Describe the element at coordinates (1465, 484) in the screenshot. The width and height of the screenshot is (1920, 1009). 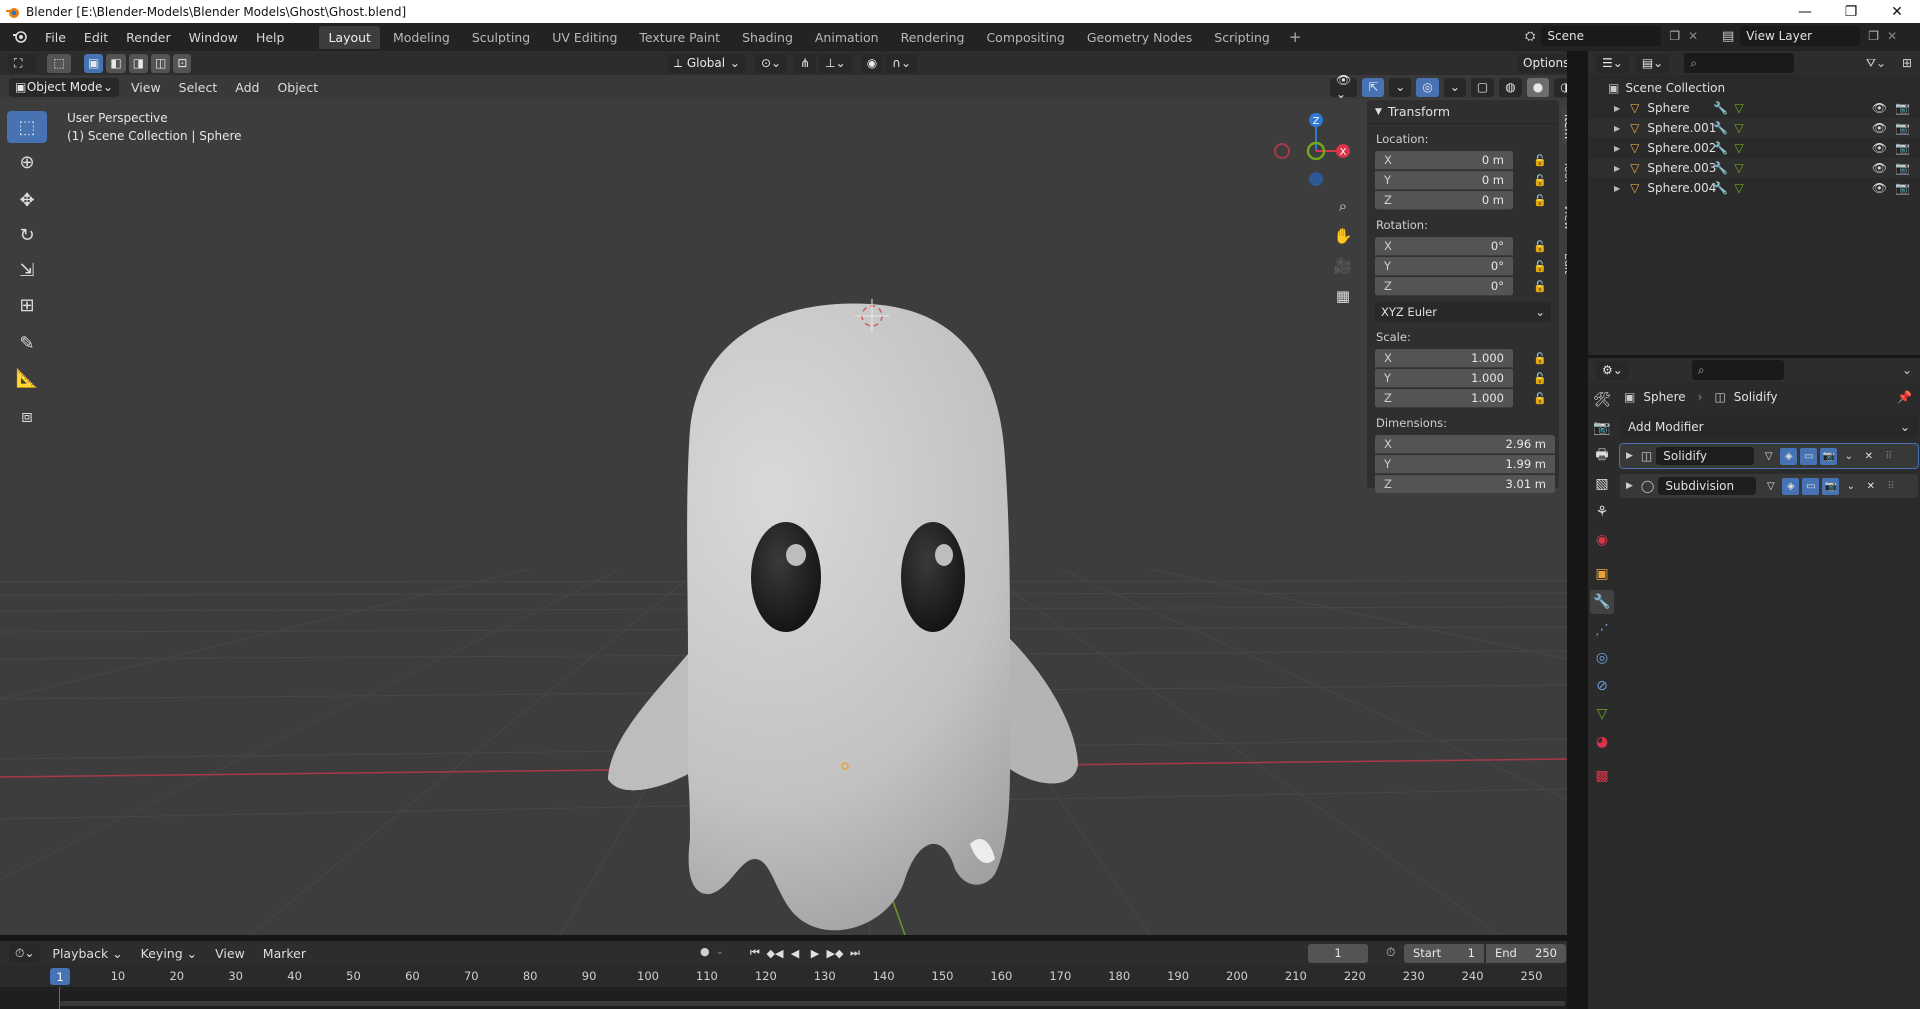
I see `dimensions-z-field: Z 3.01 m` at that location.